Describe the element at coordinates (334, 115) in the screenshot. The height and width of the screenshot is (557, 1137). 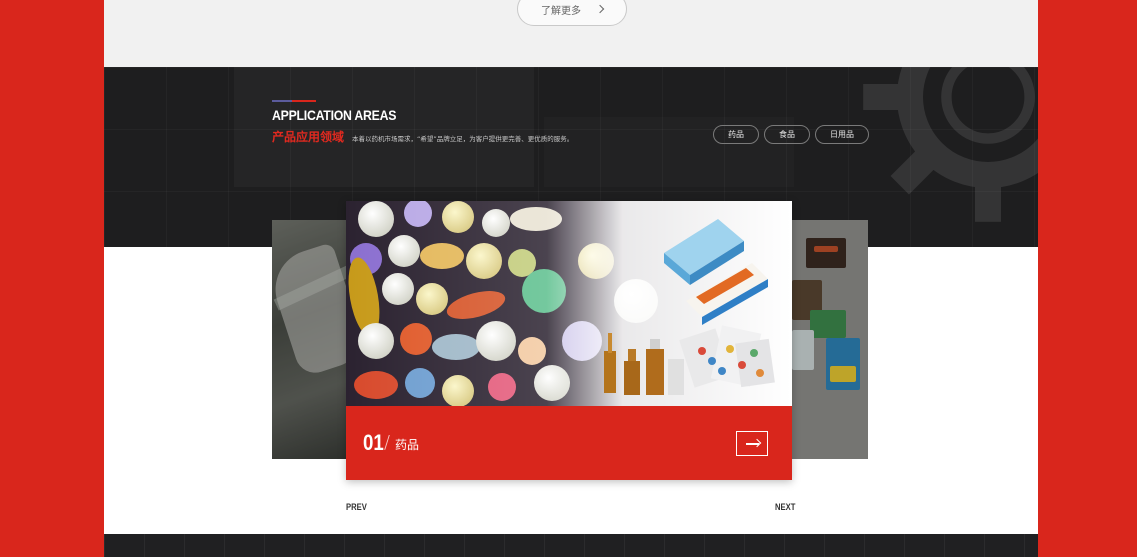
I see `section-title-en: APPLICATION AREAS` at that location.